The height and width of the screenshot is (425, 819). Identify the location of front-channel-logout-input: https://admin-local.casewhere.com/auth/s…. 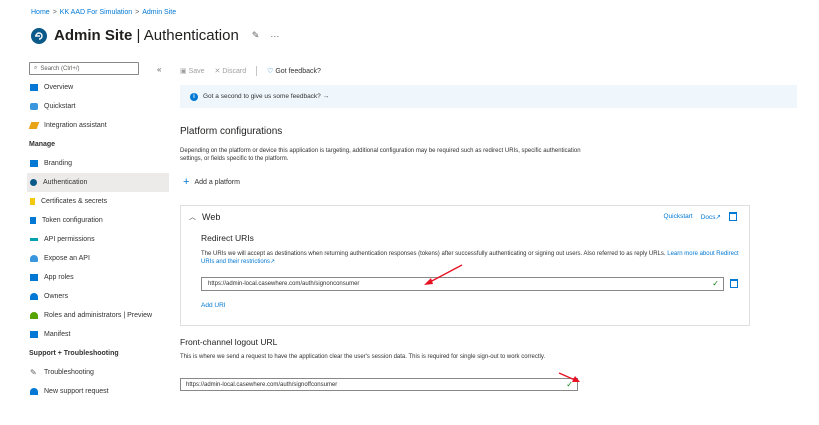
(379, 384).